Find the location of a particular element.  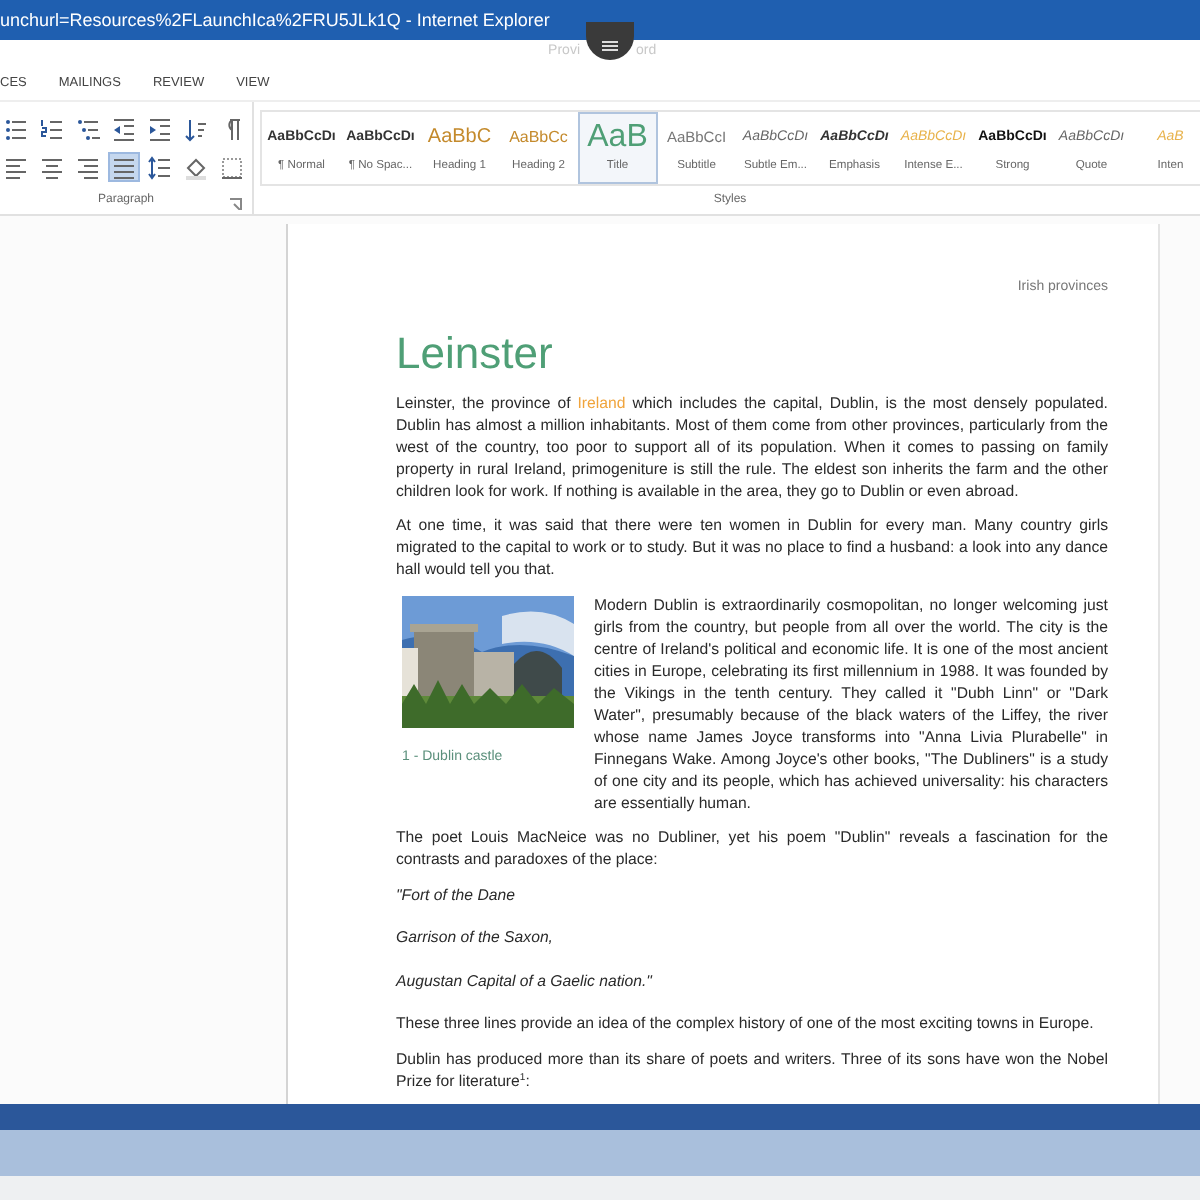

increase-indent-button is located at coordinates (160, 129).